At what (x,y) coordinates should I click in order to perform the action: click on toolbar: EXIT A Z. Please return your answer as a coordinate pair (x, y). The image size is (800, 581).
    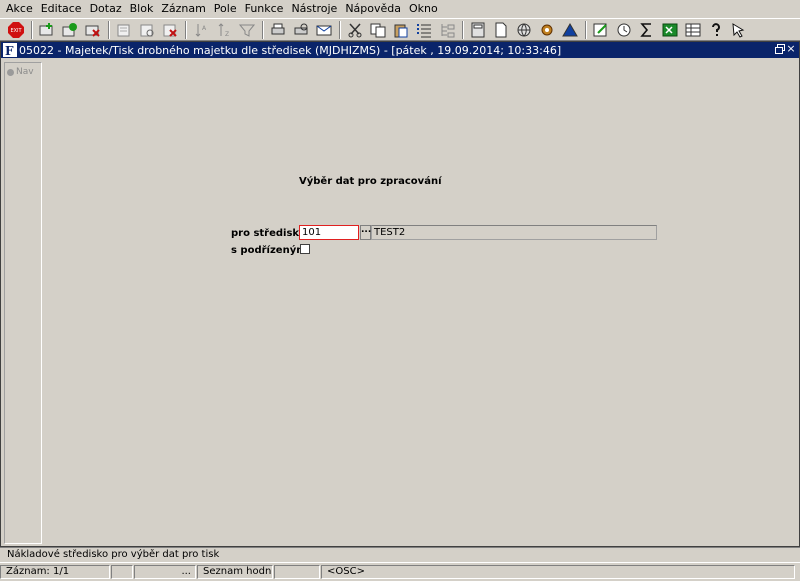
    Looking at the image, I should click on (400, 29).